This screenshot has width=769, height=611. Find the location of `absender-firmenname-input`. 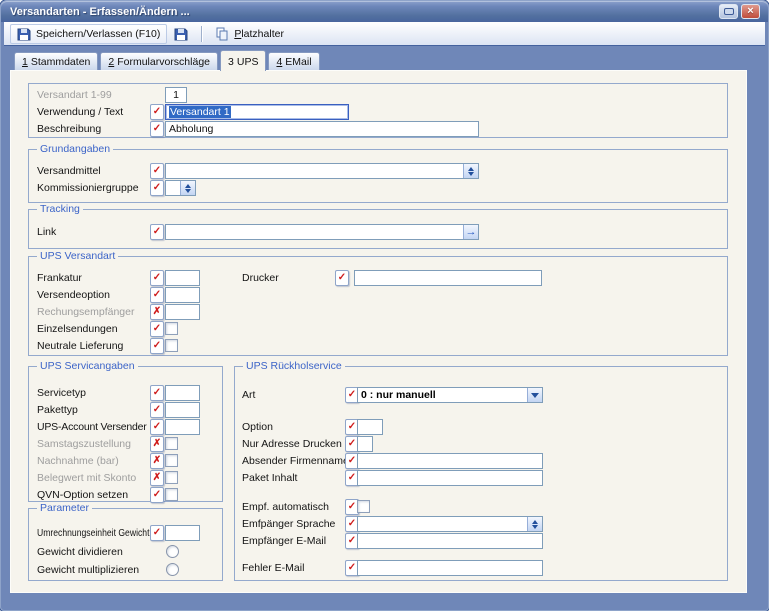

absender-firmenname-input is located at coordinates (450, 461).